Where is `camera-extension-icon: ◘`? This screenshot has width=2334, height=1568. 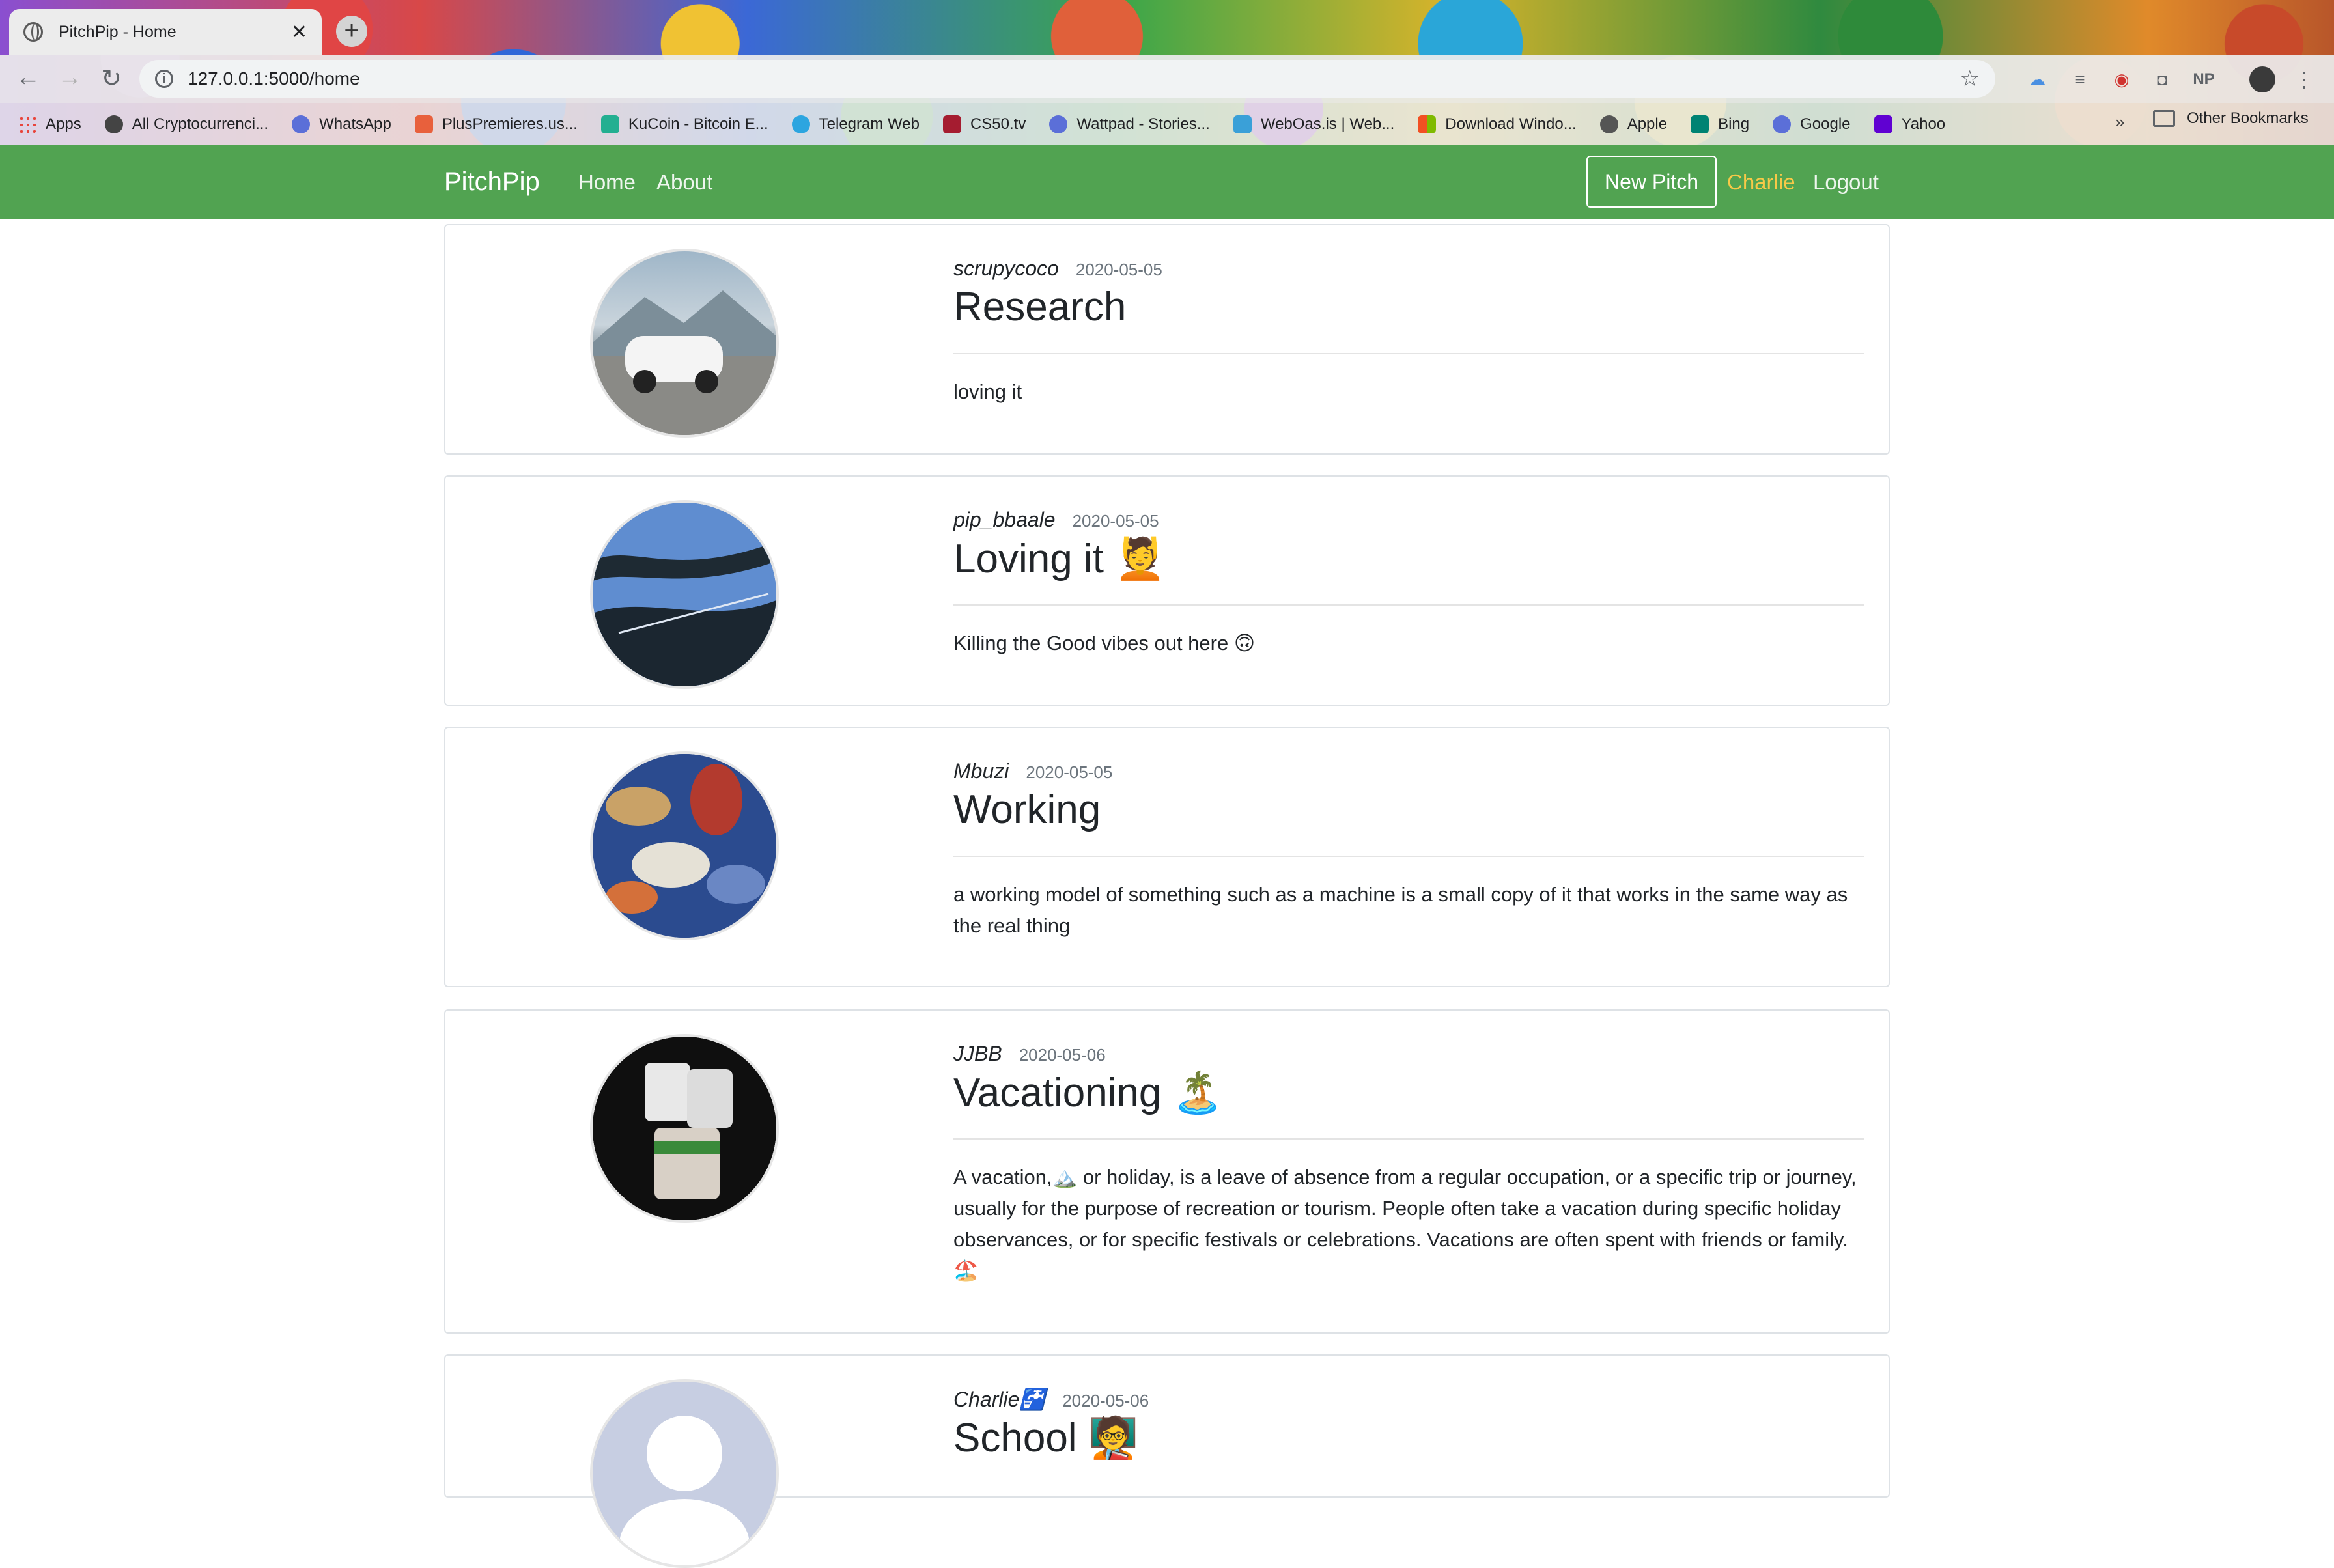 camera-extension-icon: ◘ is located at coordinates (2162, 80).